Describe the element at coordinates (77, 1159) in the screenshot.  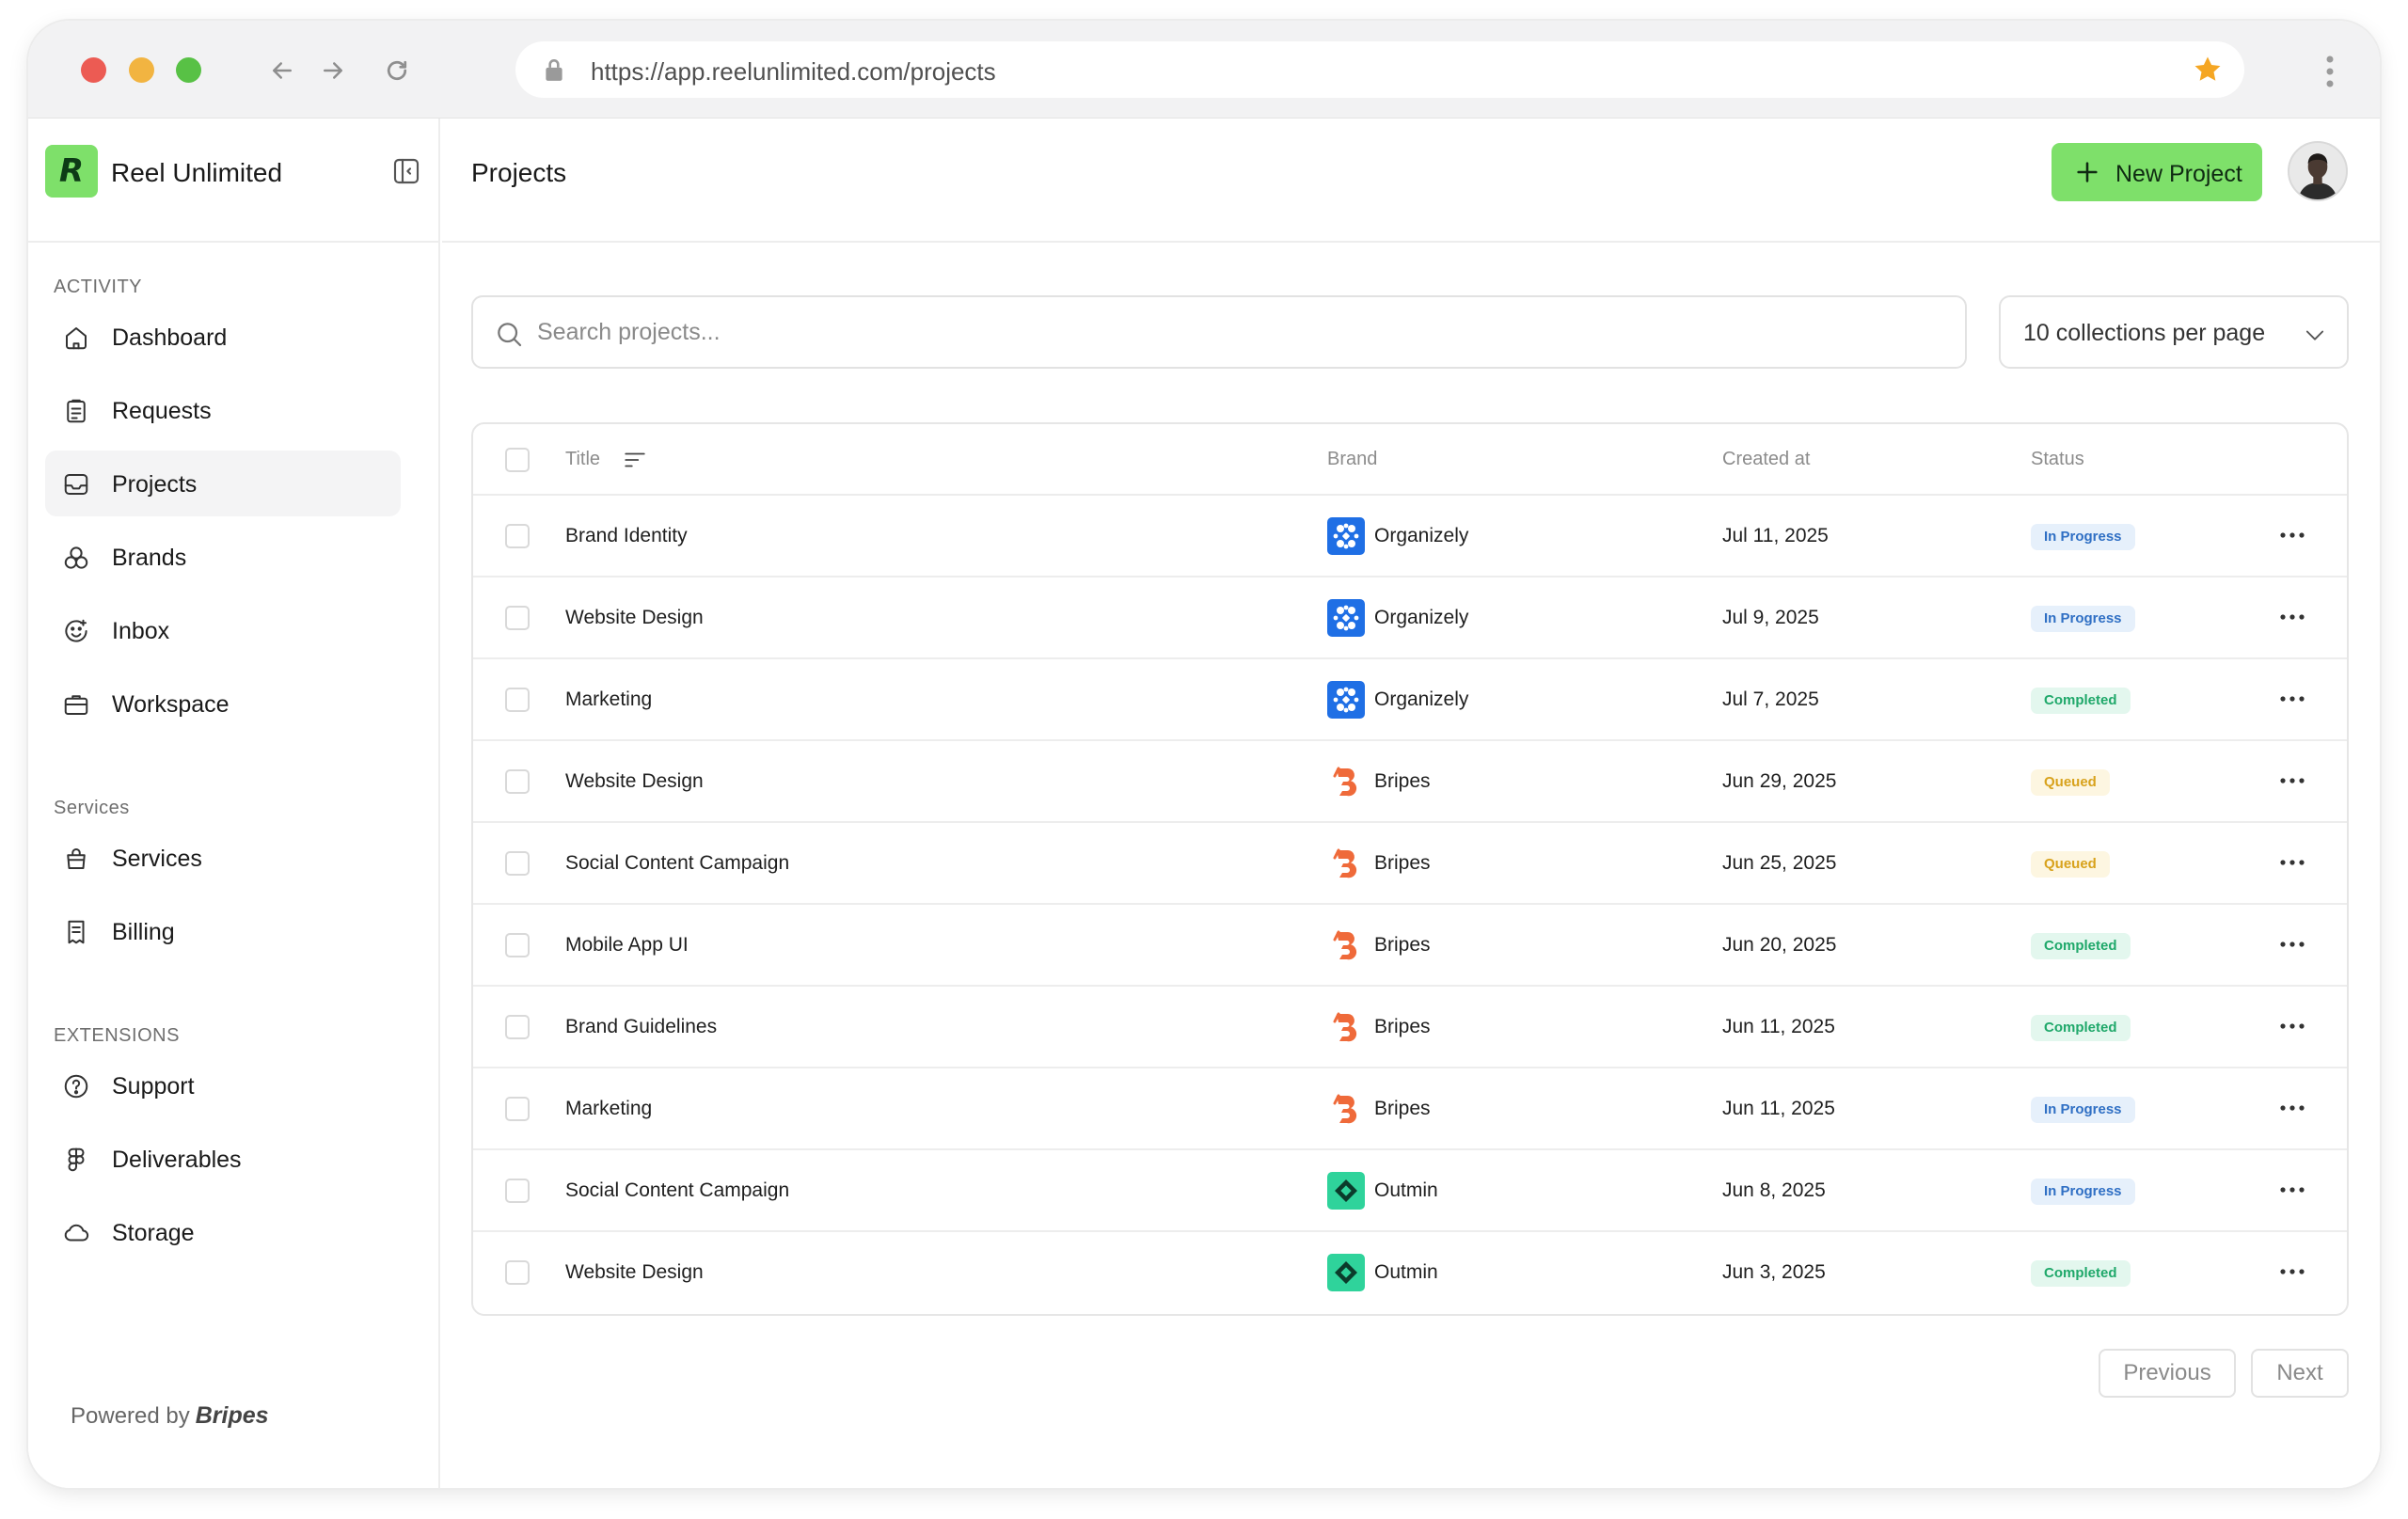
I see `figma-icon` at that location.